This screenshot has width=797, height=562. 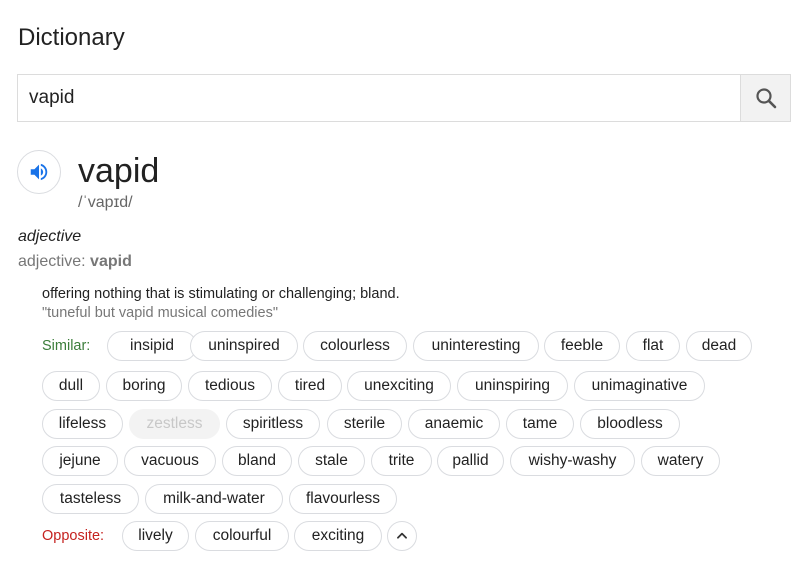 What do you see at coordinates (343, 499) in the screenshot?
I see `similar-chip-flavourless: flavourless` at bounding box center [343, 499].